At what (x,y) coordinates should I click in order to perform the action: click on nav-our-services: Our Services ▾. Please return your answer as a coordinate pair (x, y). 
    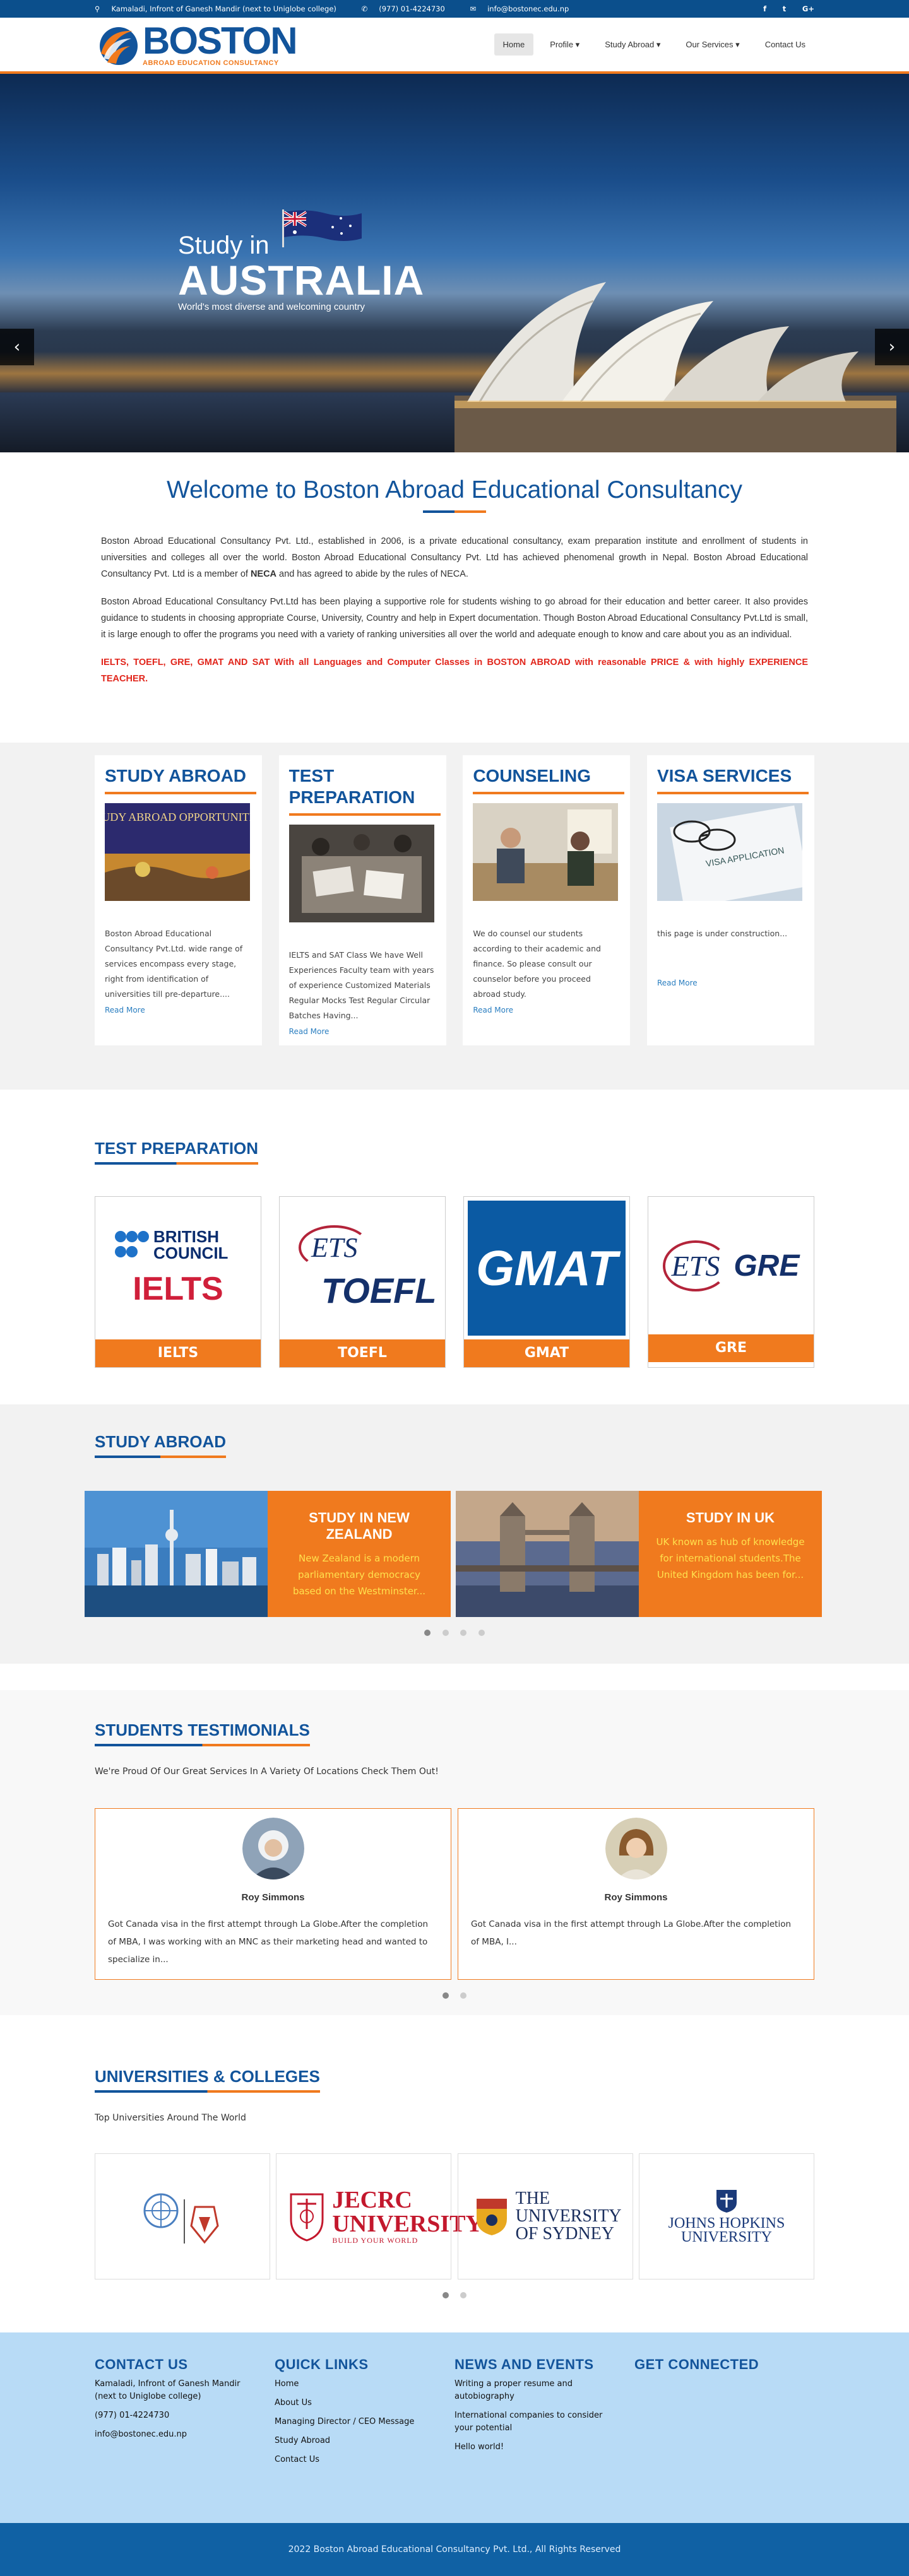
    Looking at the image, I should click on (712, 44).